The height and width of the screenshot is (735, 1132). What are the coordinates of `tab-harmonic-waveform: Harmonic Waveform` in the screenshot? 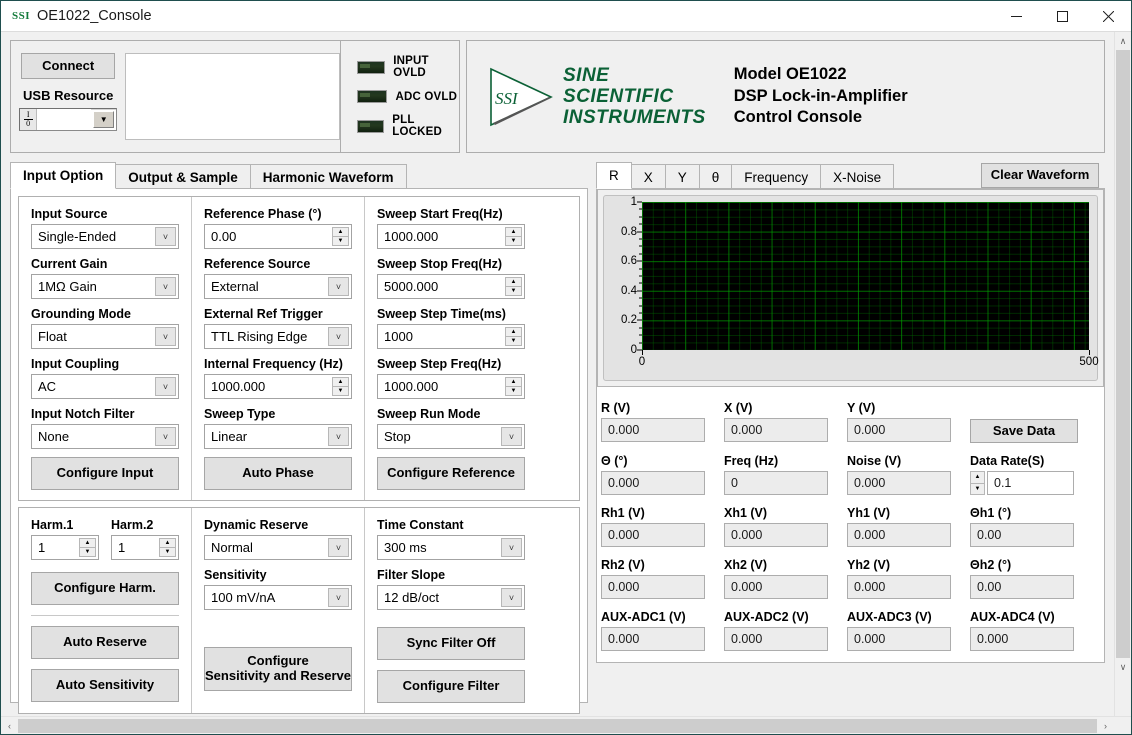 It's located at (328, 176).